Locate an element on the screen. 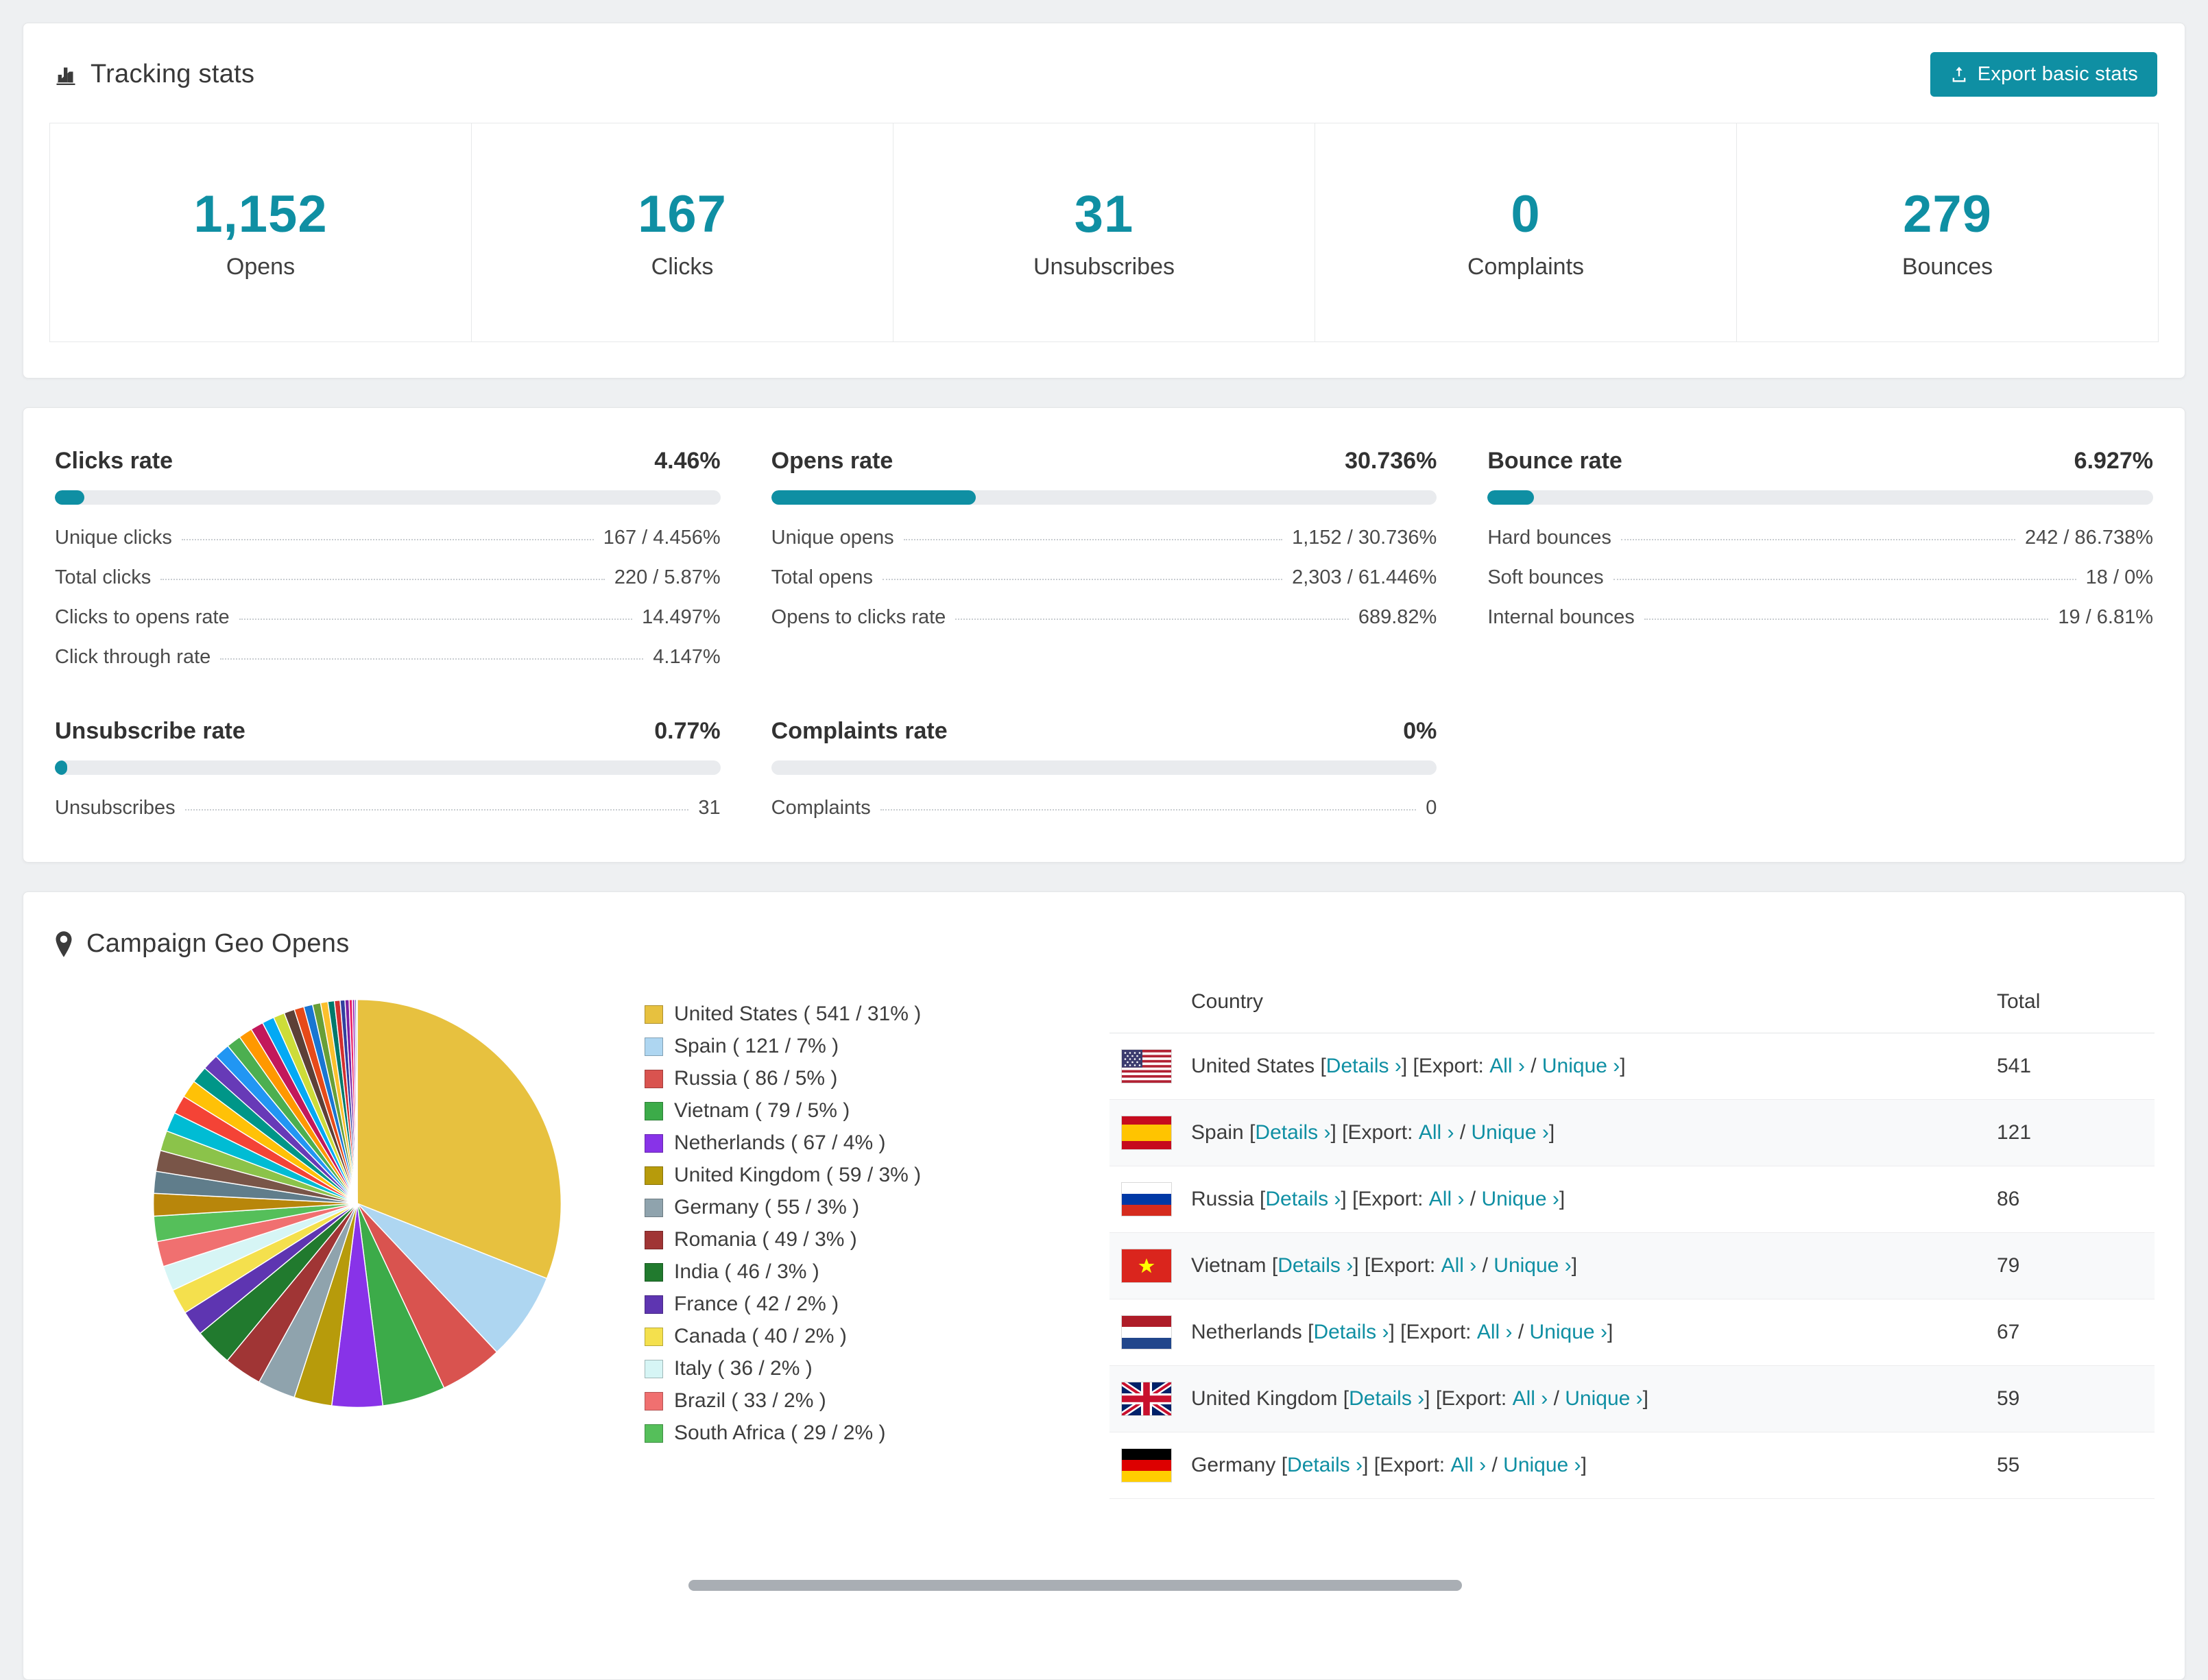 This screenshot has height=1680, width=2208. legend-item: United States ( 541 / 31% ) is located at coordinates (837, 1014).